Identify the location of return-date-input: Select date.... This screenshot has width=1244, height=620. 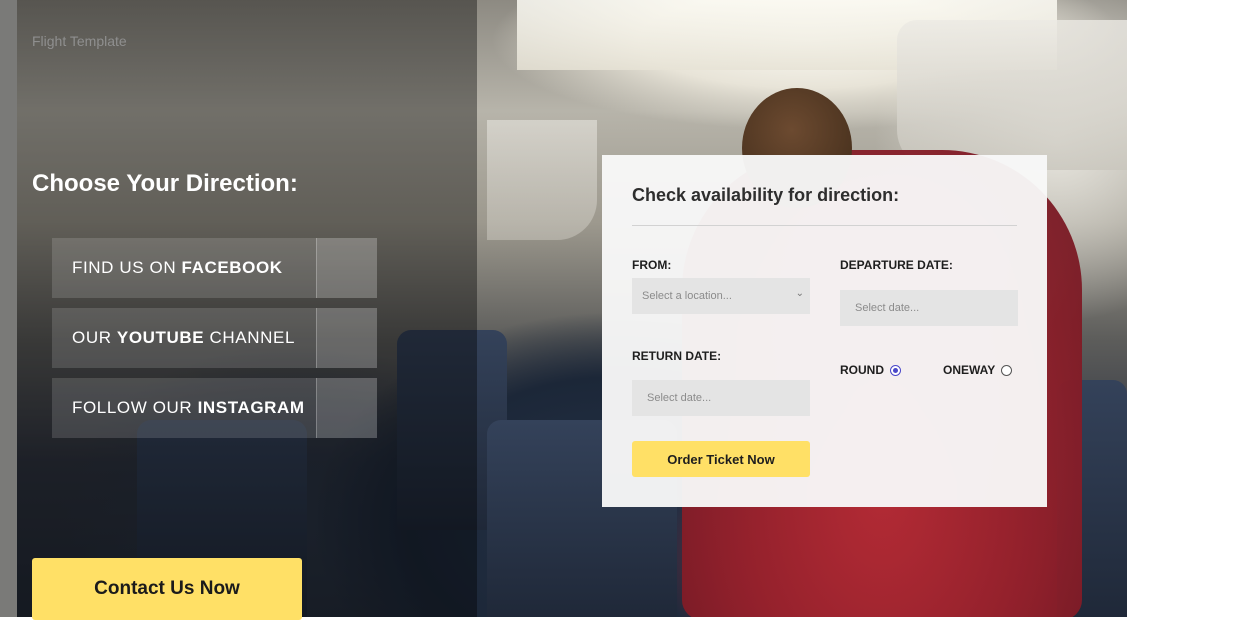
(721, 398).